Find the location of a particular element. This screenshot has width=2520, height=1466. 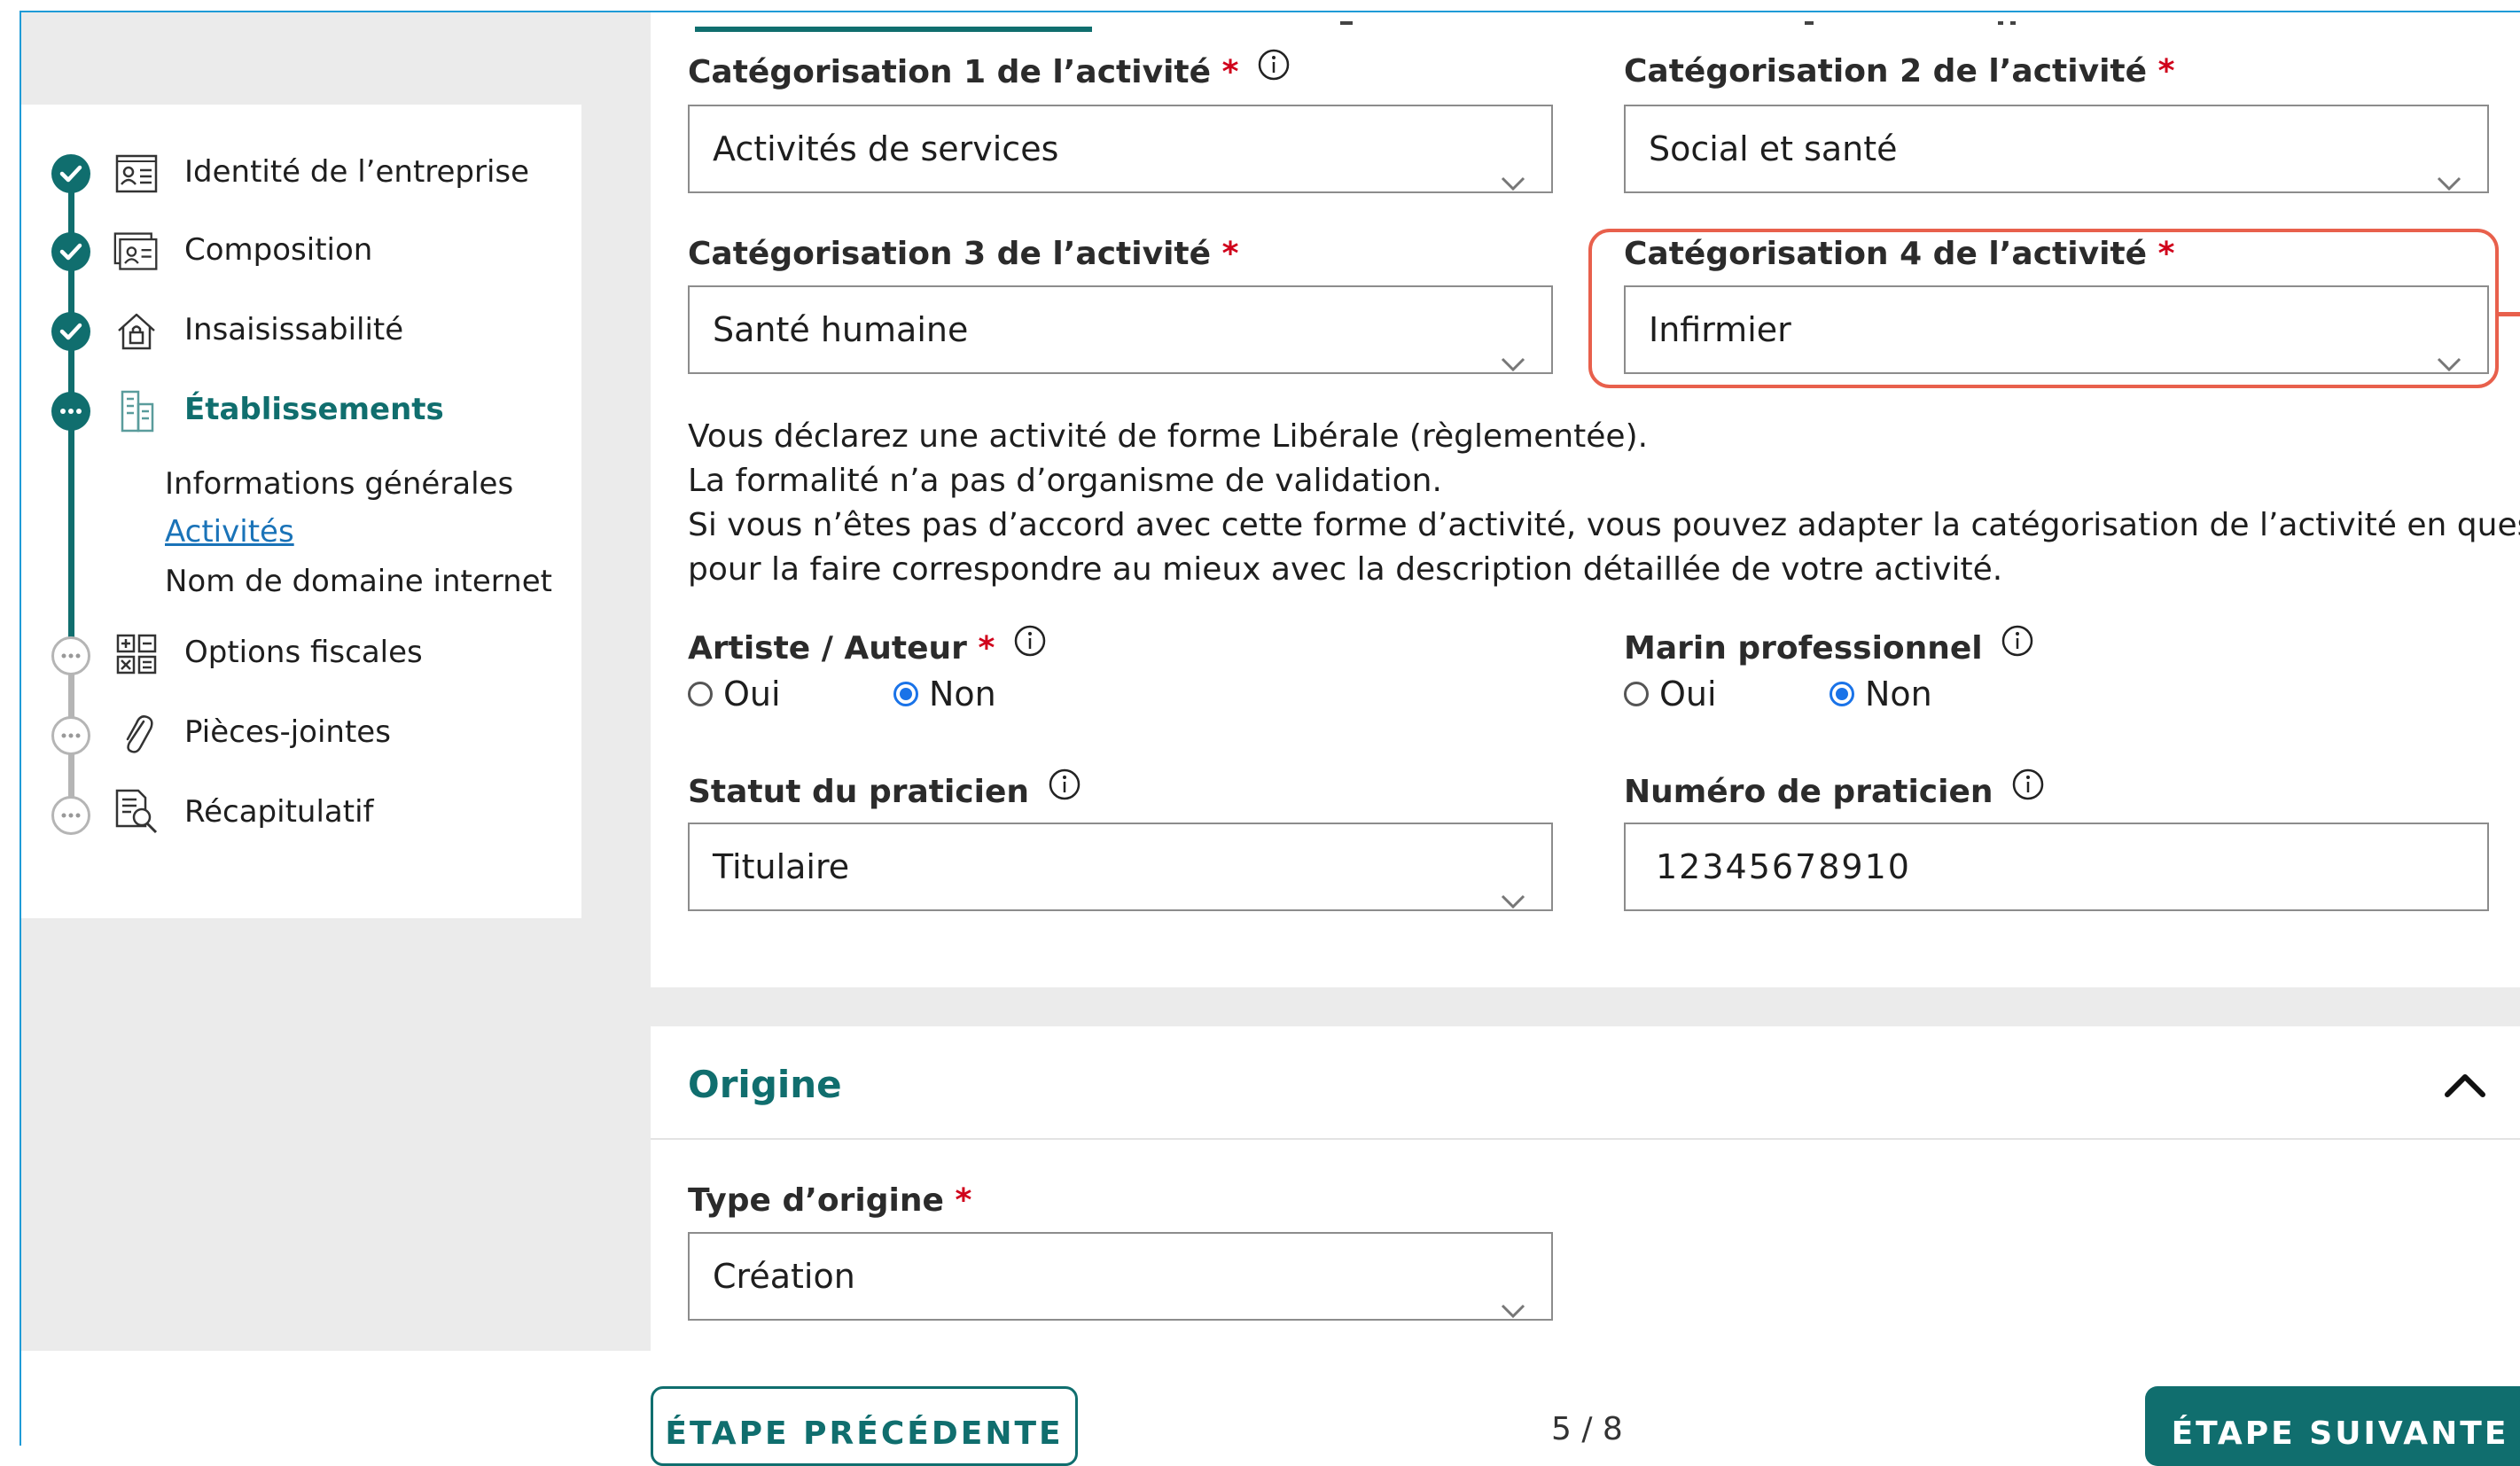

previous-step-button: ÉTAPE PRÉCÉDENTE is located at coordinates (864, 1426).